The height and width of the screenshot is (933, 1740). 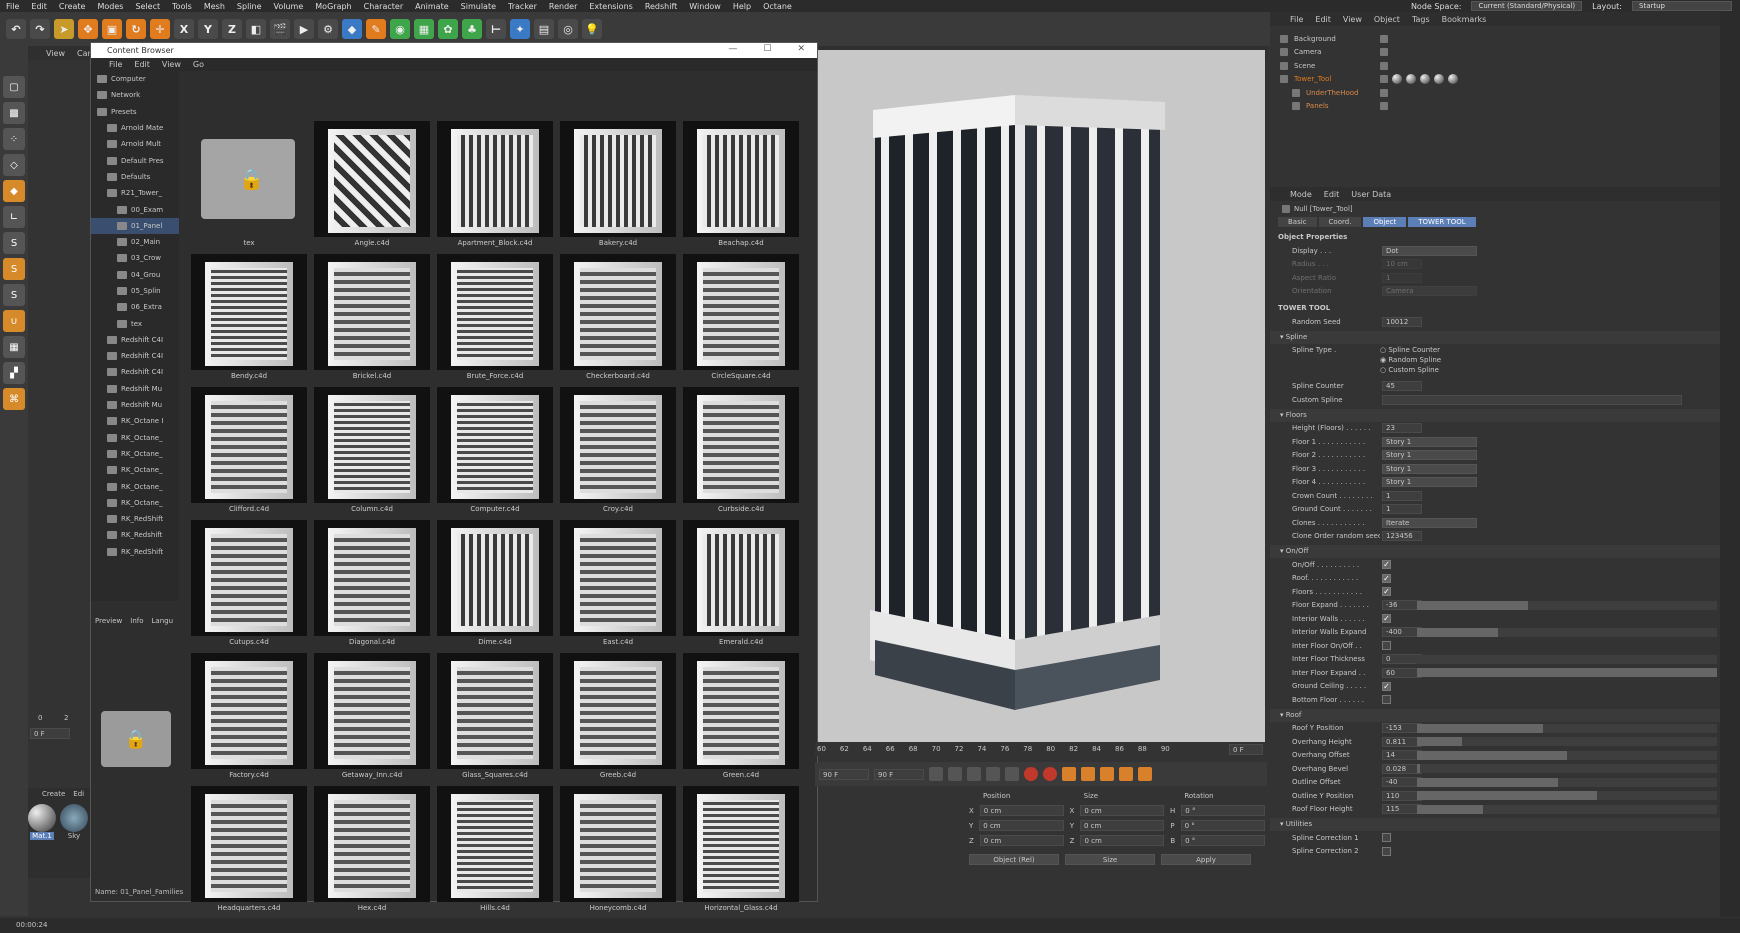 What do you see at coordinates (618, 187) in the screenshot?
I see `content-item: Bakery.c4d` at bounding box center [618, 187].